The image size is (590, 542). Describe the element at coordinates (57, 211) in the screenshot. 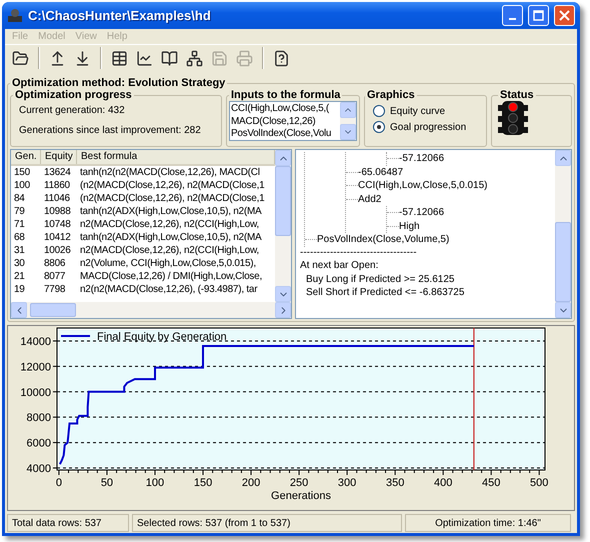

I see `table-cell-text: 10988` at that location.